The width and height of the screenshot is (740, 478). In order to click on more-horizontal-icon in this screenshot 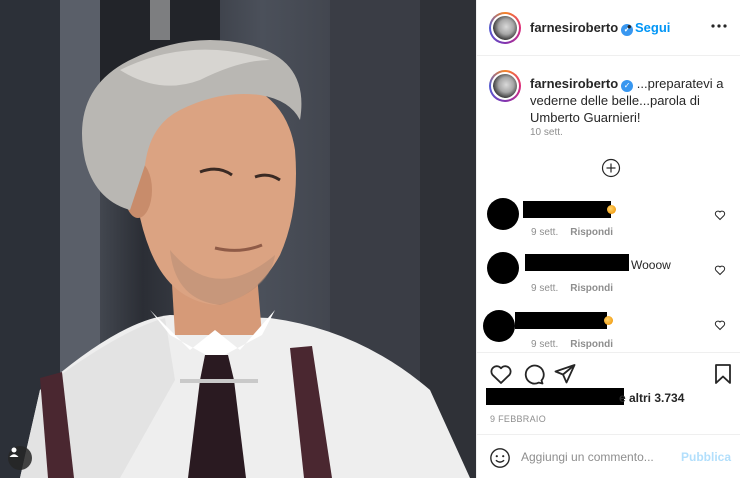, I will do `click(719, 26)`.